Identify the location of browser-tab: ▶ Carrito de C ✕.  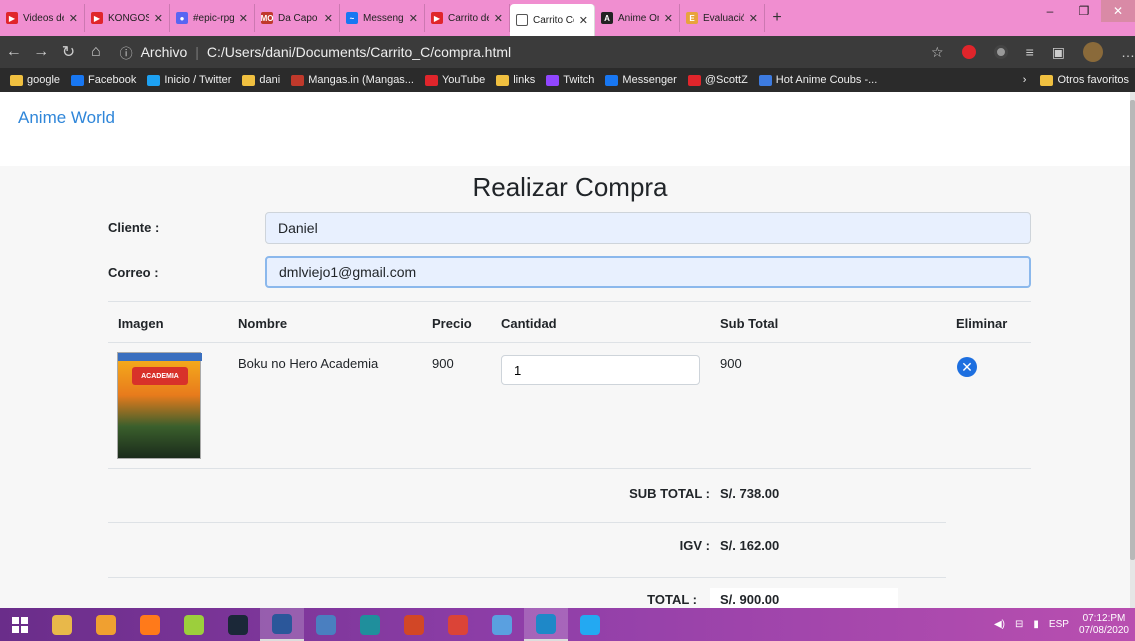
(467, 18).